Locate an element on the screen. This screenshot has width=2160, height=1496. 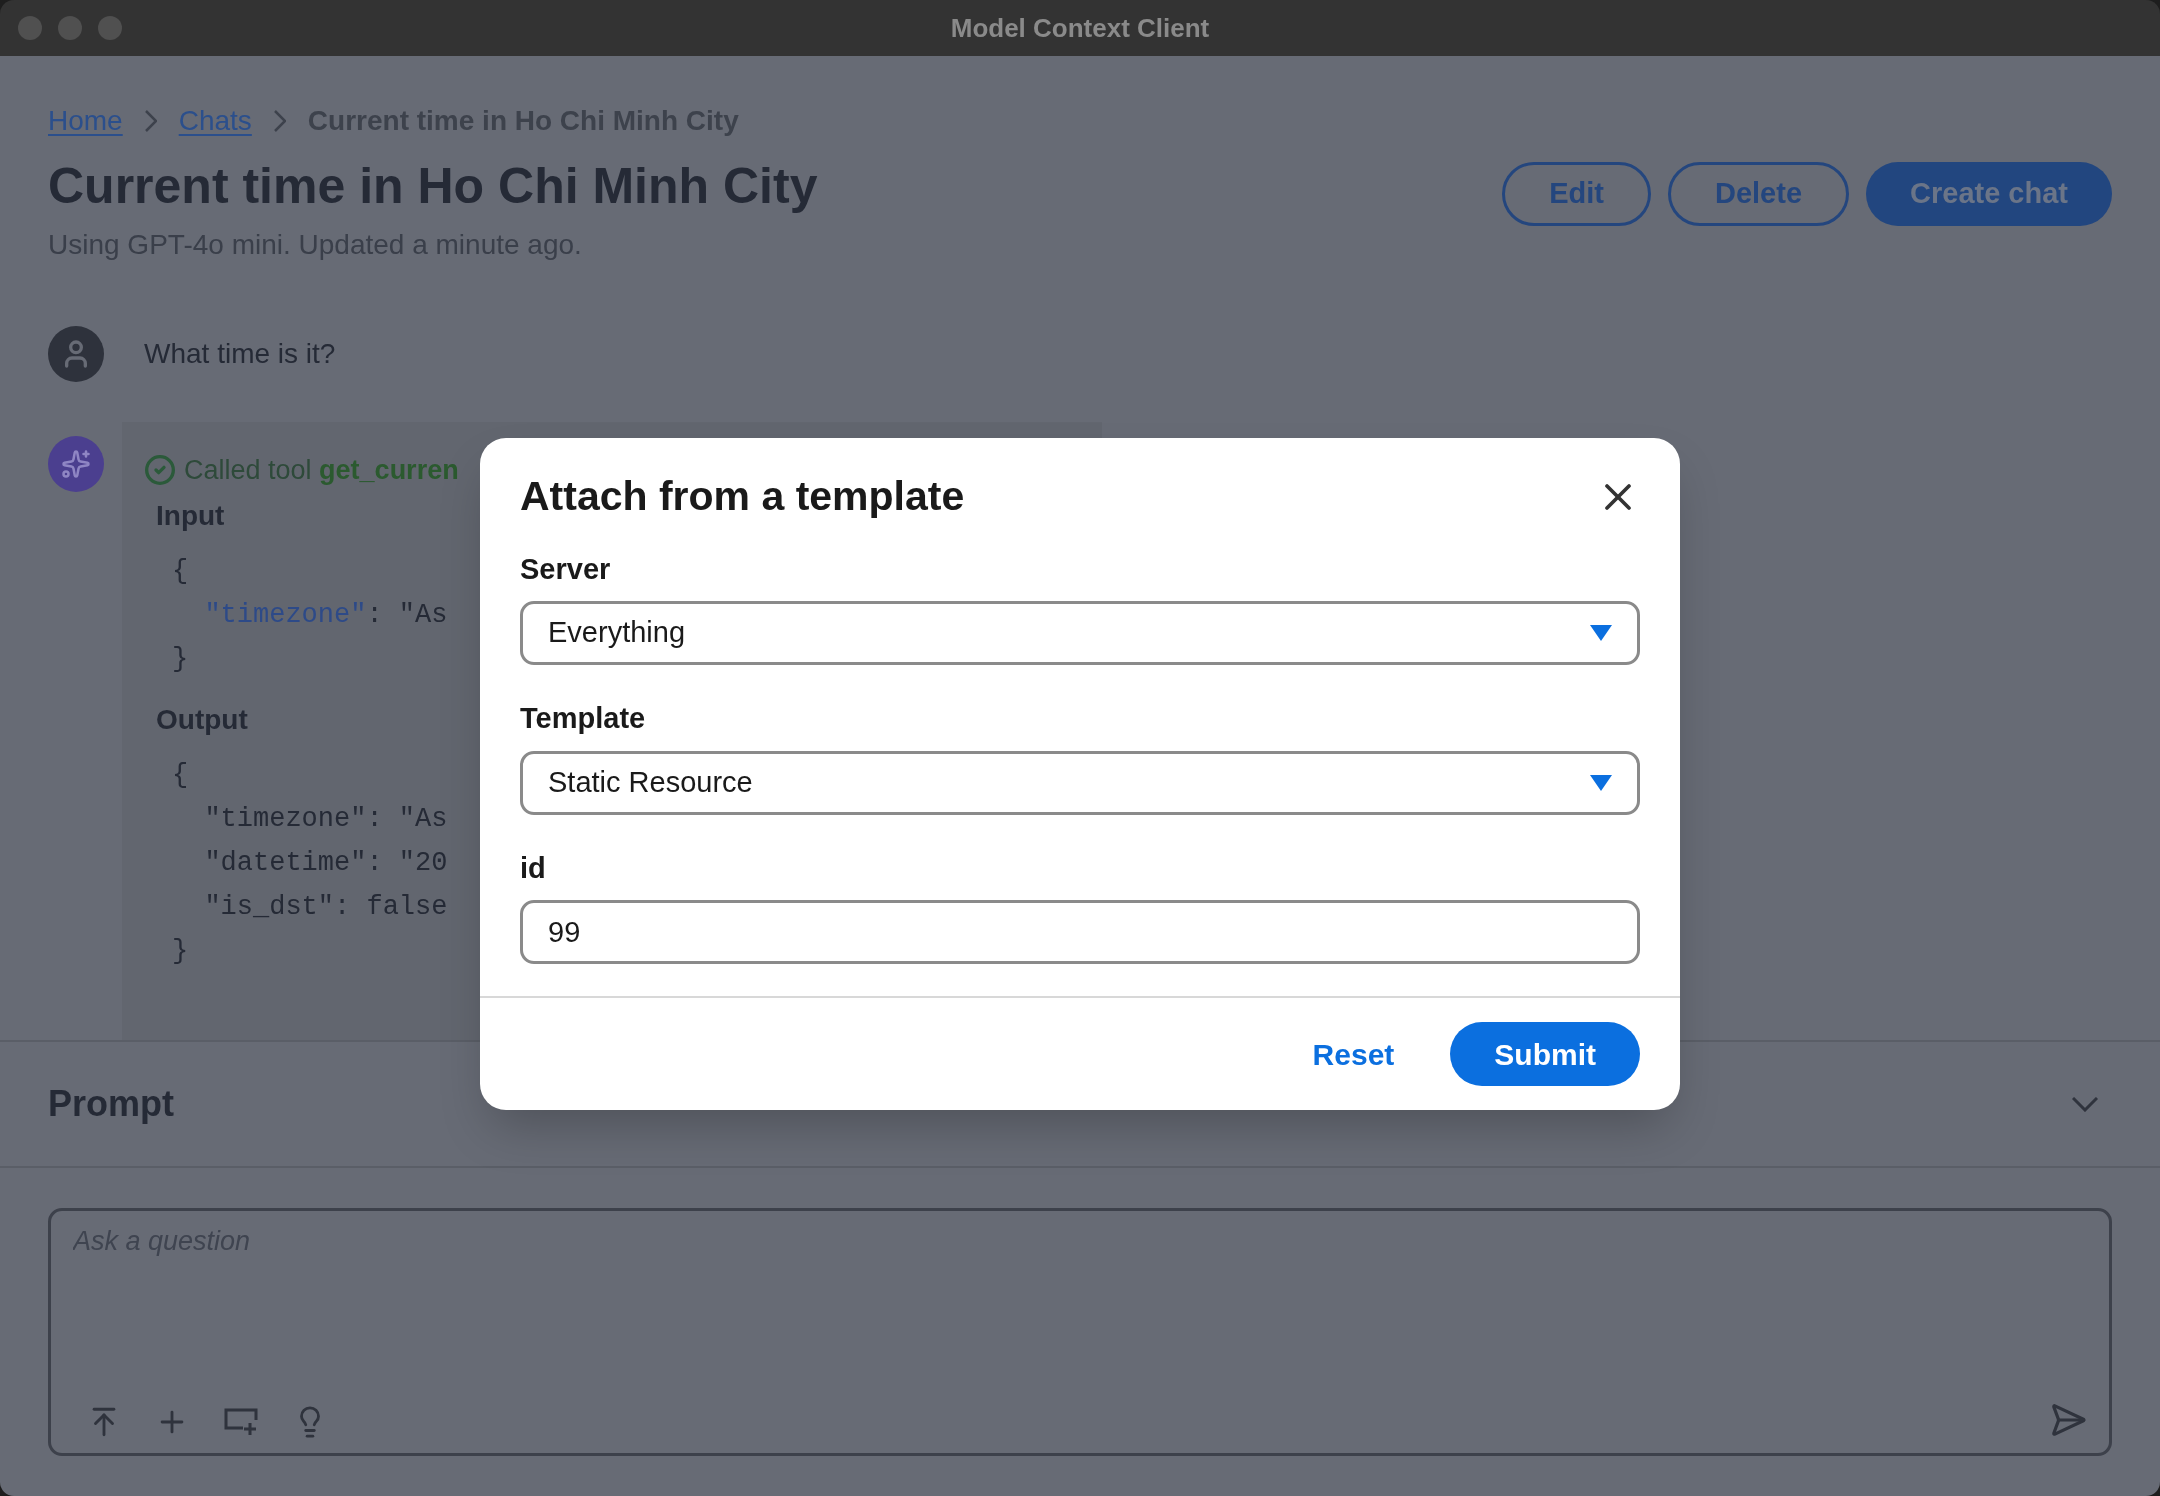
field-label: Template is located at coordinates (583, 718).